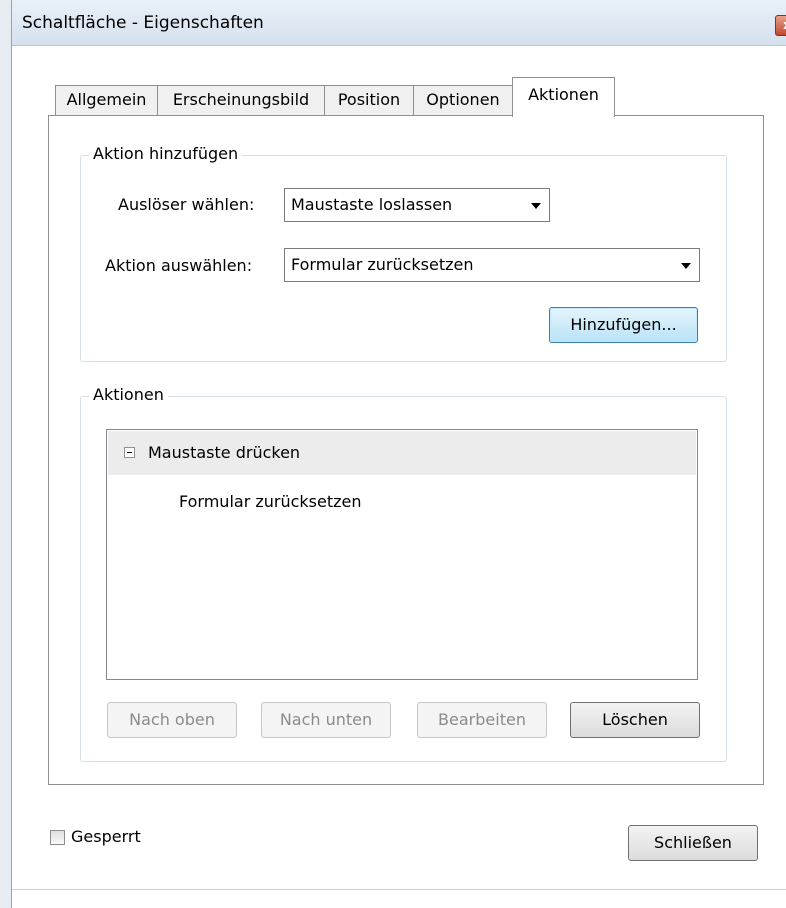  I want to click on window-left-edge, so click(6, 454).